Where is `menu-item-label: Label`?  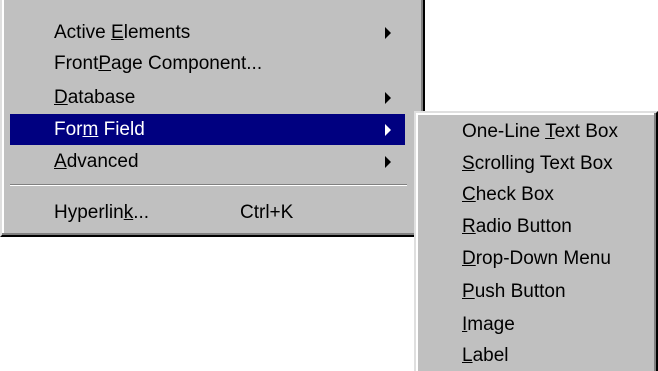 menu-item-label: Label is located at coordinates (485, 355).